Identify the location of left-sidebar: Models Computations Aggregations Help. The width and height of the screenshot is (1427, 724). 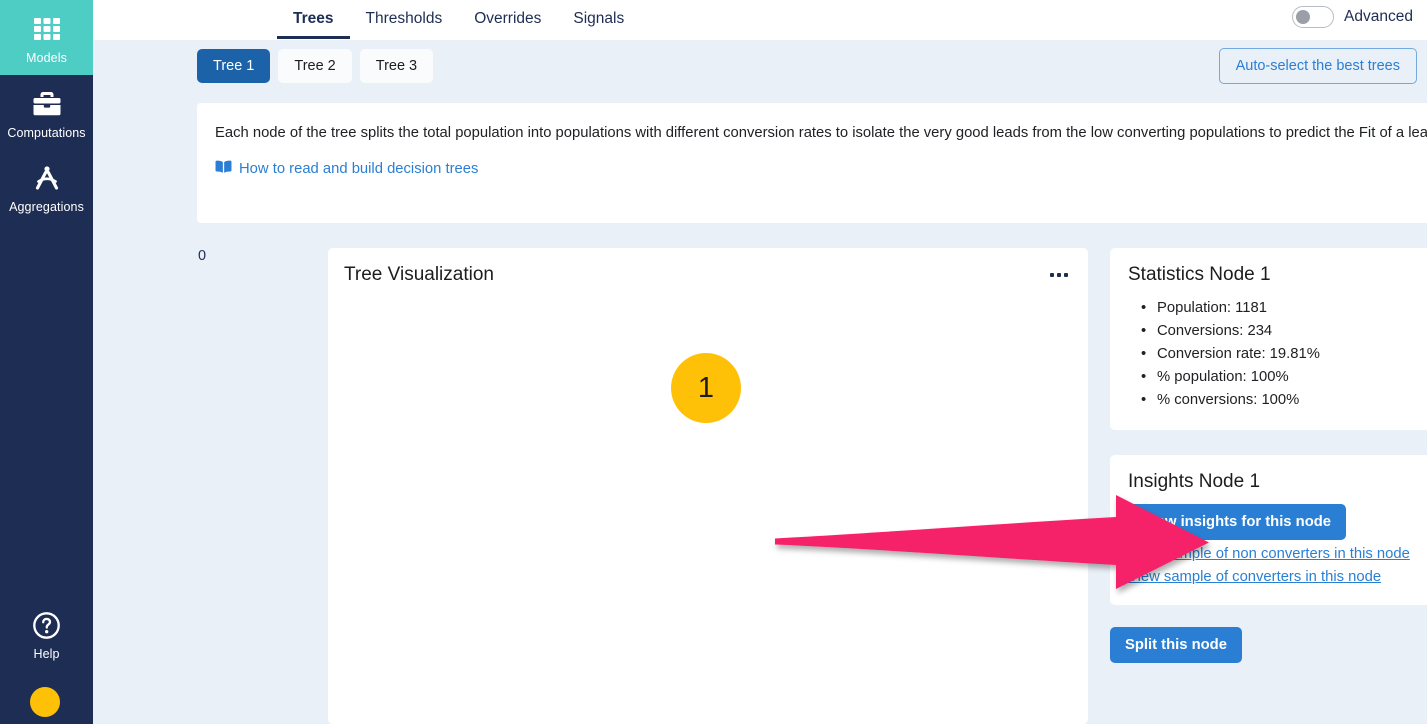
(46, 362).